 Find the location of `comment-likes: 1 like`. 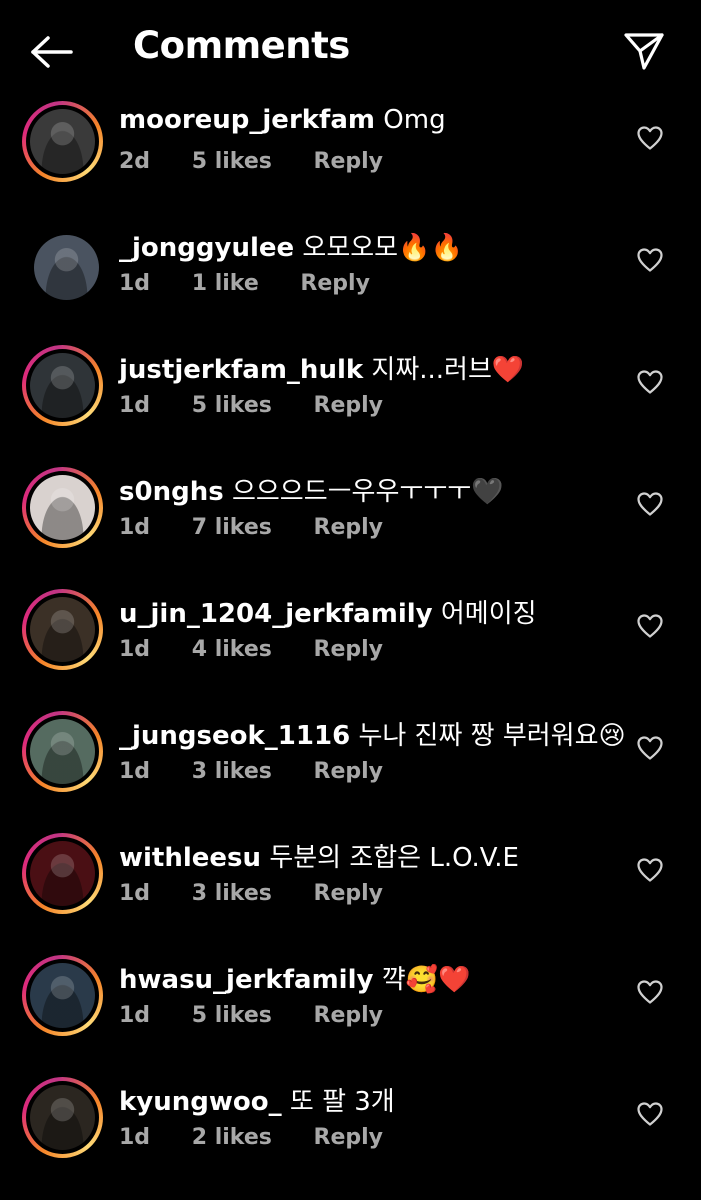

comment-likes: 1 like is located at coordinates (225, 283).